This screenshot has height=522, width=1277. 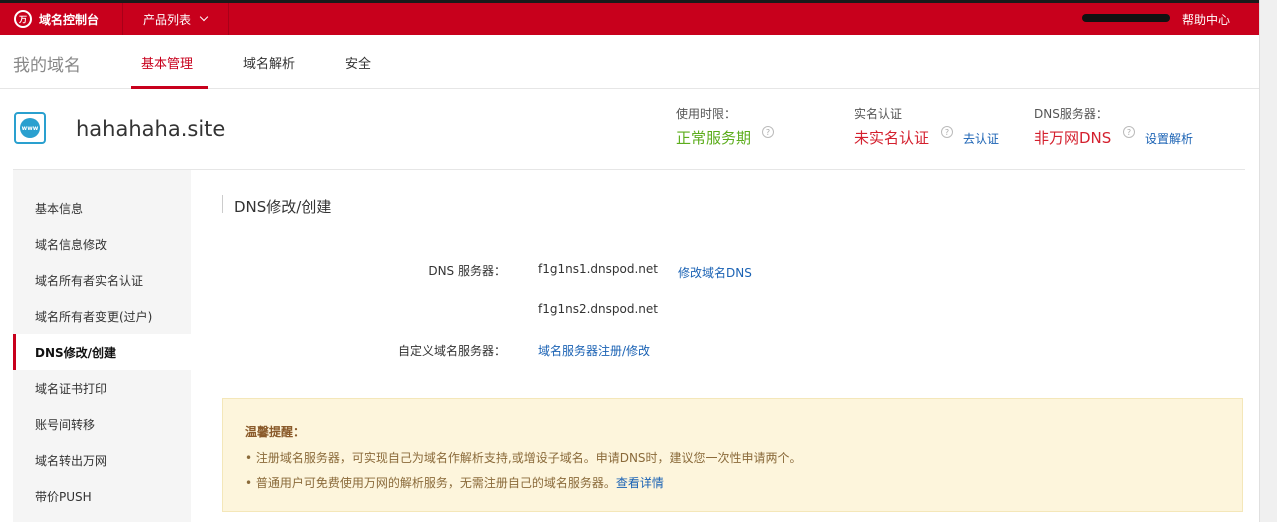 I want to click on sidebar-item-push: 带价PUSH, so click(x=102, y=496).